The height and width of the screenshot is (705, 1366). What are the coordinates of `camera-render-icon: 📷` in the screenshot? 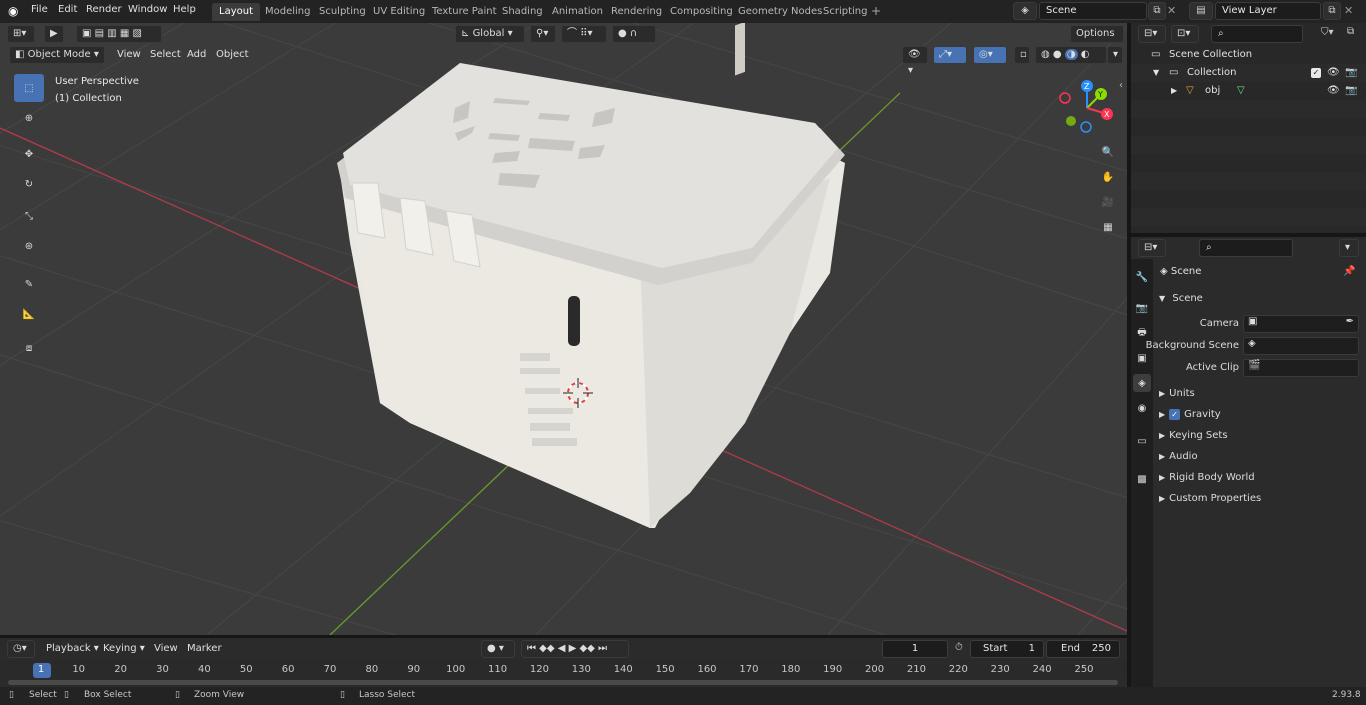 It's located at (1351, 73).